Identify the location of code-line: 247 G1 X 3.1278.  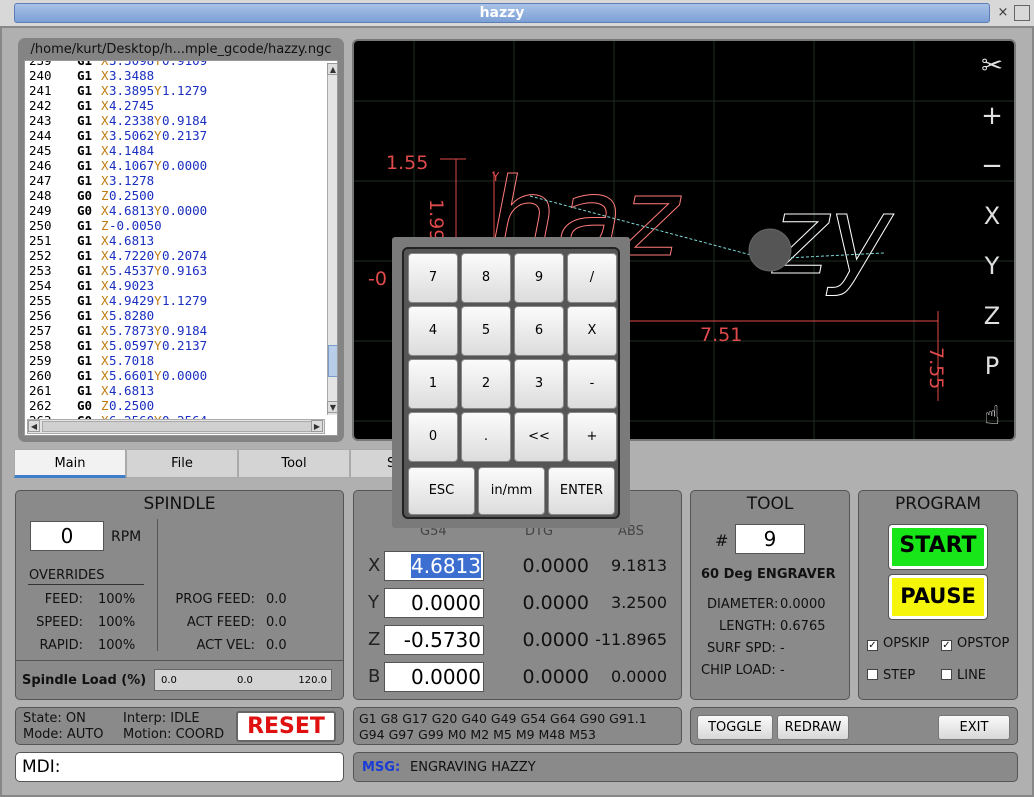
(175, 180).